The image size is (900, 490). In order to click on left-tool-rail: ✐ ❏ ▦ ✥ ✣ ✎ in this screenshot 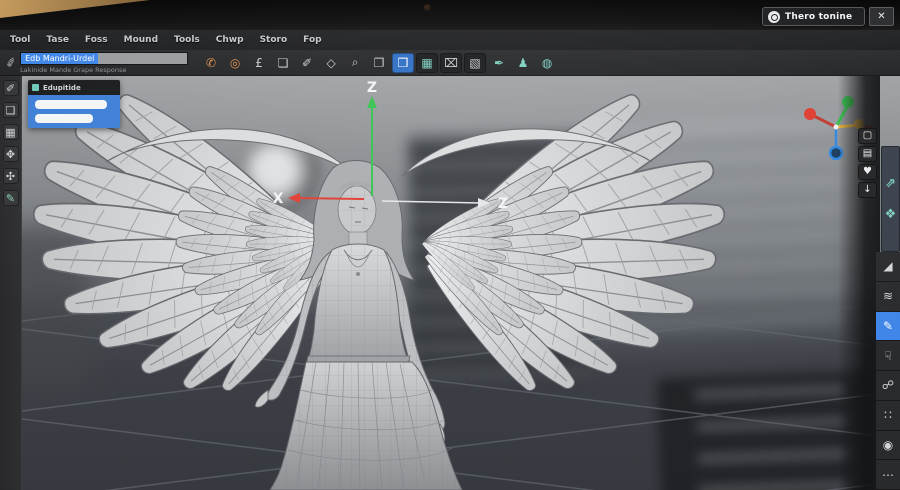, I will do `click(11, 283)`.